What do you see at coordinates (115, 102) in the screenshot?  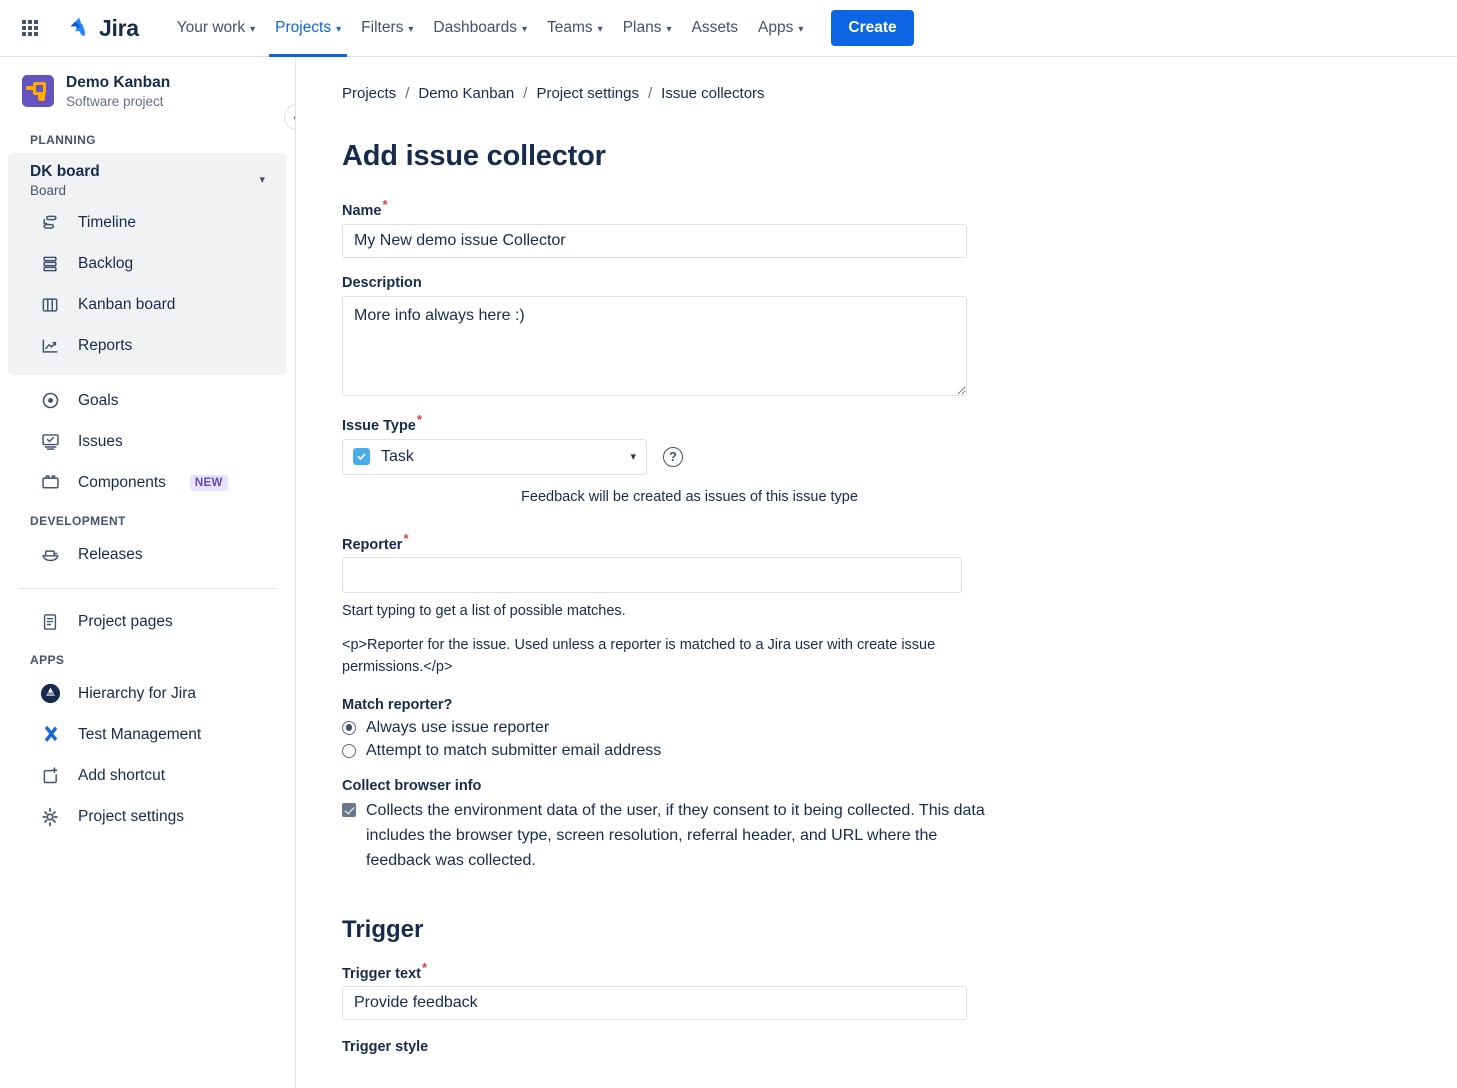 I see `project-type: Software project` at bounding box center [115, 102].